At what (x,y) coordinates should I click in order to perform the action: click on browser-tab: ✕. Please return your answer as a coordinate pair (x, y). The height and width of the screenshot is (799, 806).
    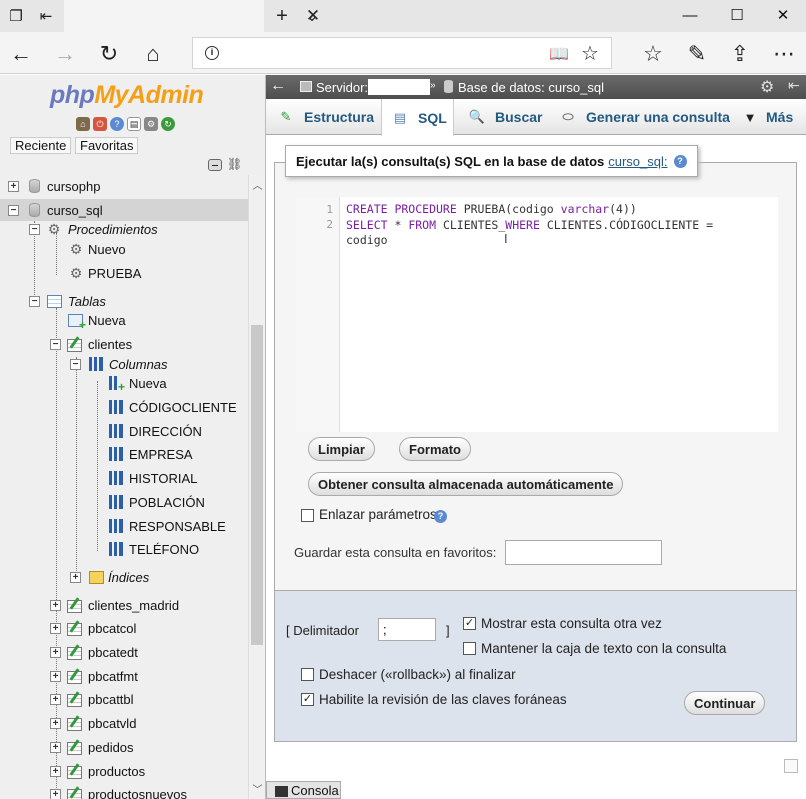
    Looking at the image, I should click on (192, 16).